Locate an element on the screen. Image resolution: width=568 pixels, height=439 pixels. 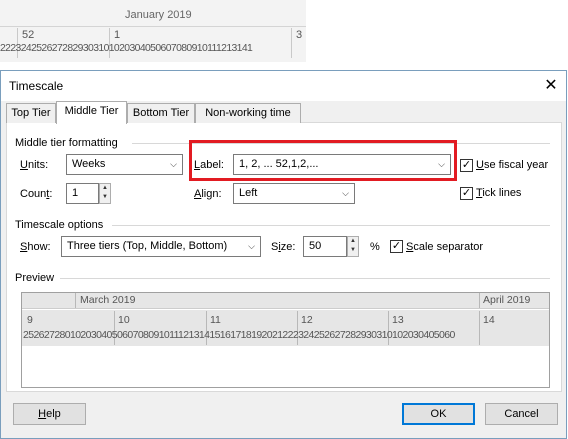
close-icon: ✕ is located at coordinates (551, 85).